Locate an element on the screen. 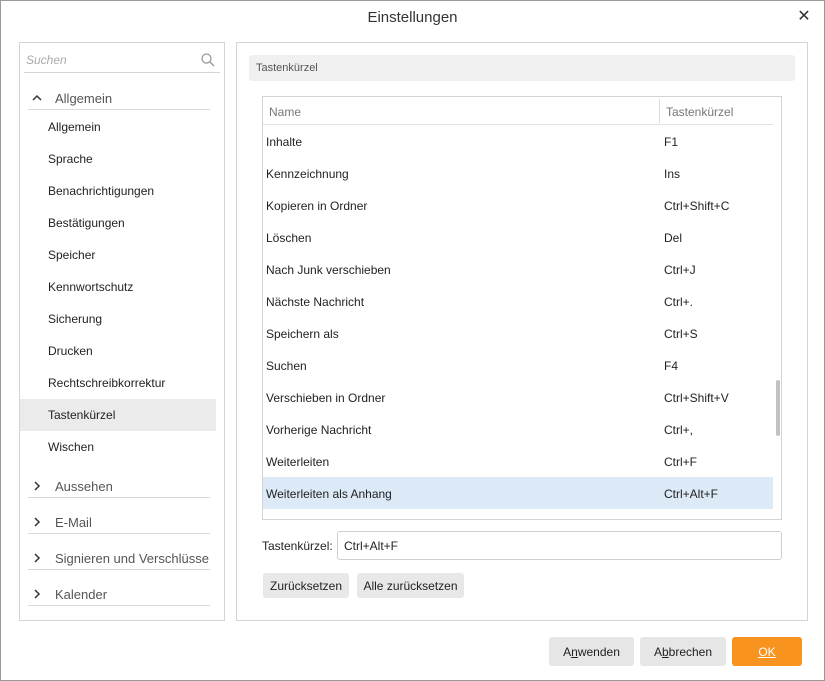 This screenshot has height=681, width=825. sidebar-item-tastenkuerzel: Tastenkürzel is located at coordinates (118, 415).